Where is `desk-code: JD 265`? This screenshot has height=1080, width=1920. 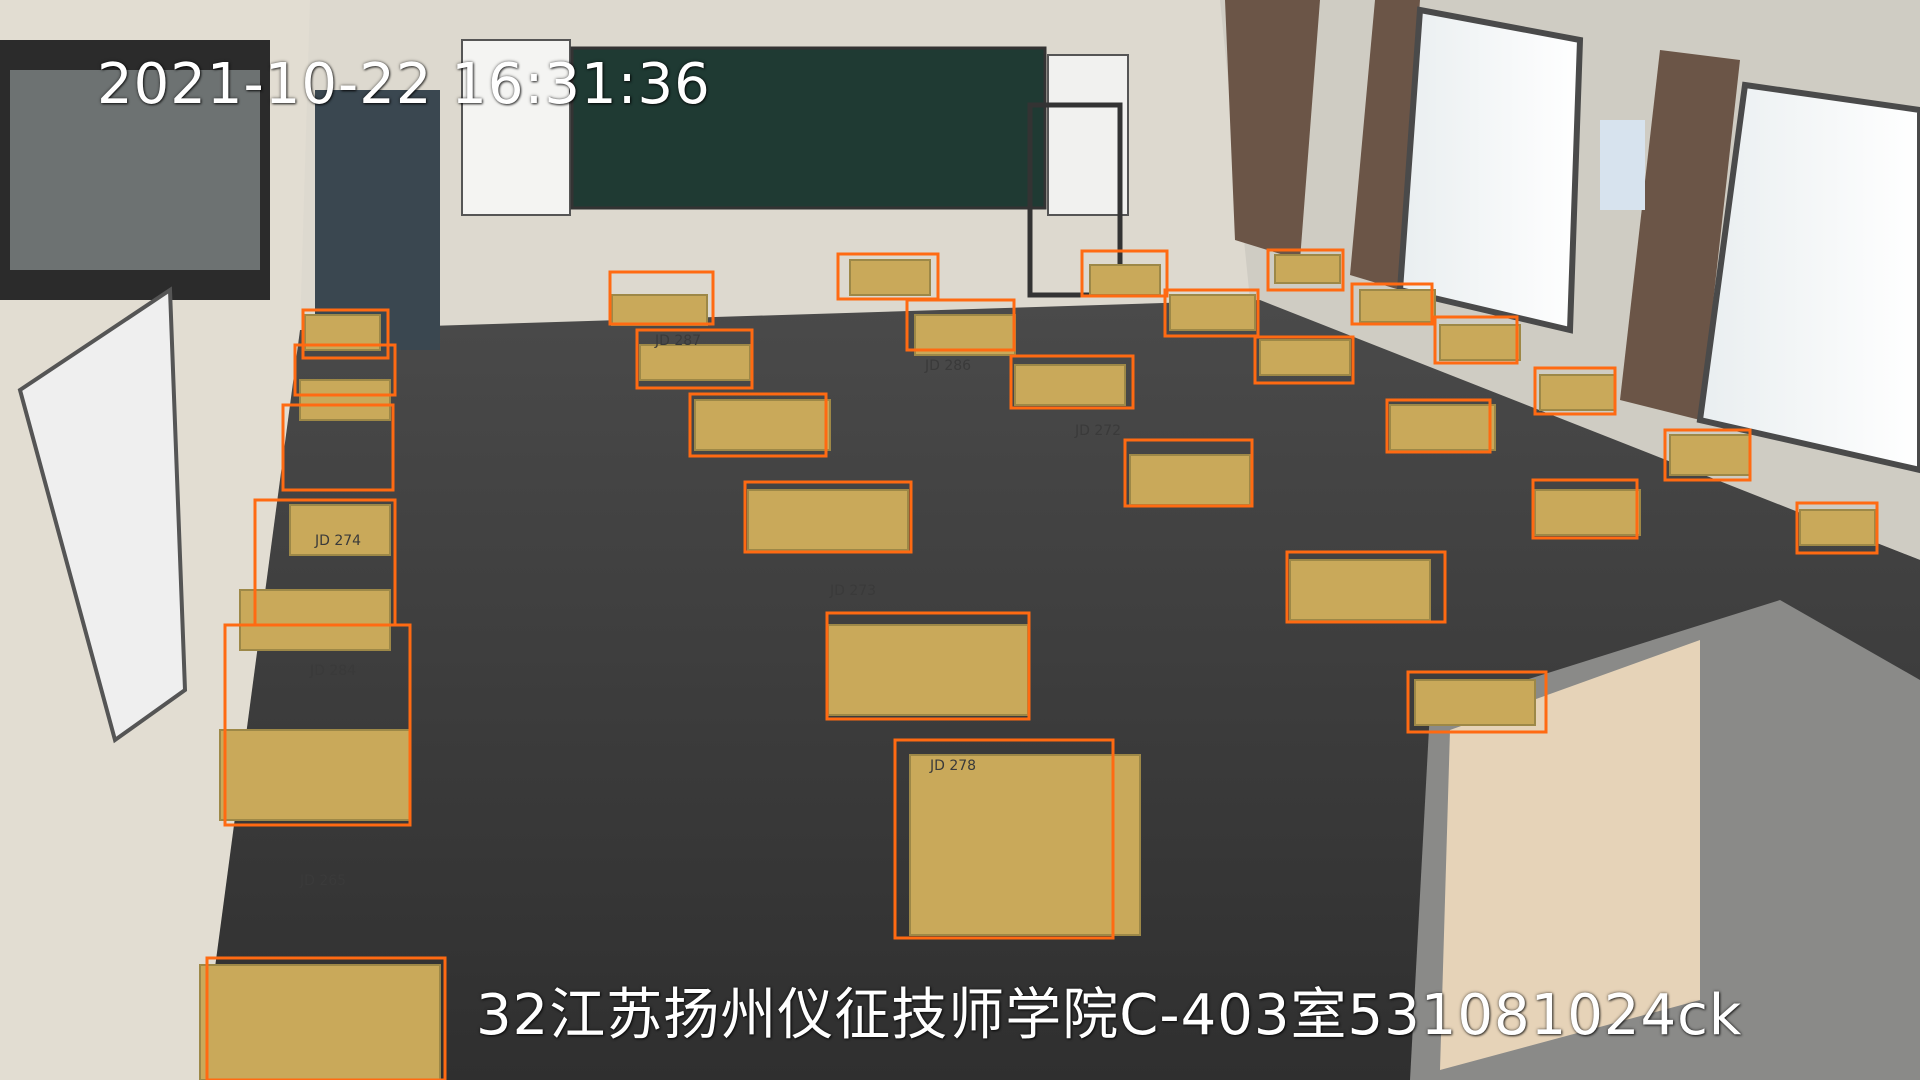
desk-code: JD 265 is located at coordinates (322, 881).